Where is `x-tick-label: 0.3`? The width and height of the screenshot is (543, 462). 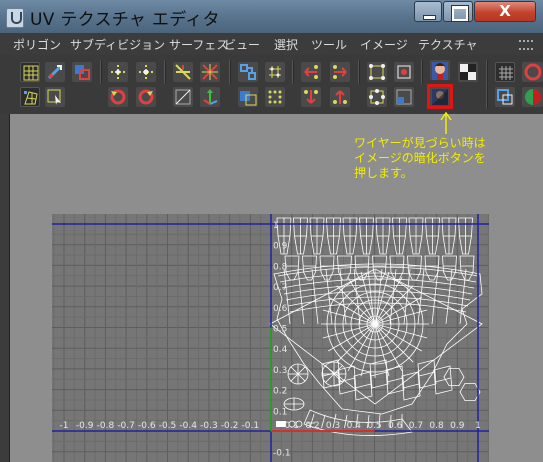 x-tick-label: 0.3 is located at coordinates (333, 426).